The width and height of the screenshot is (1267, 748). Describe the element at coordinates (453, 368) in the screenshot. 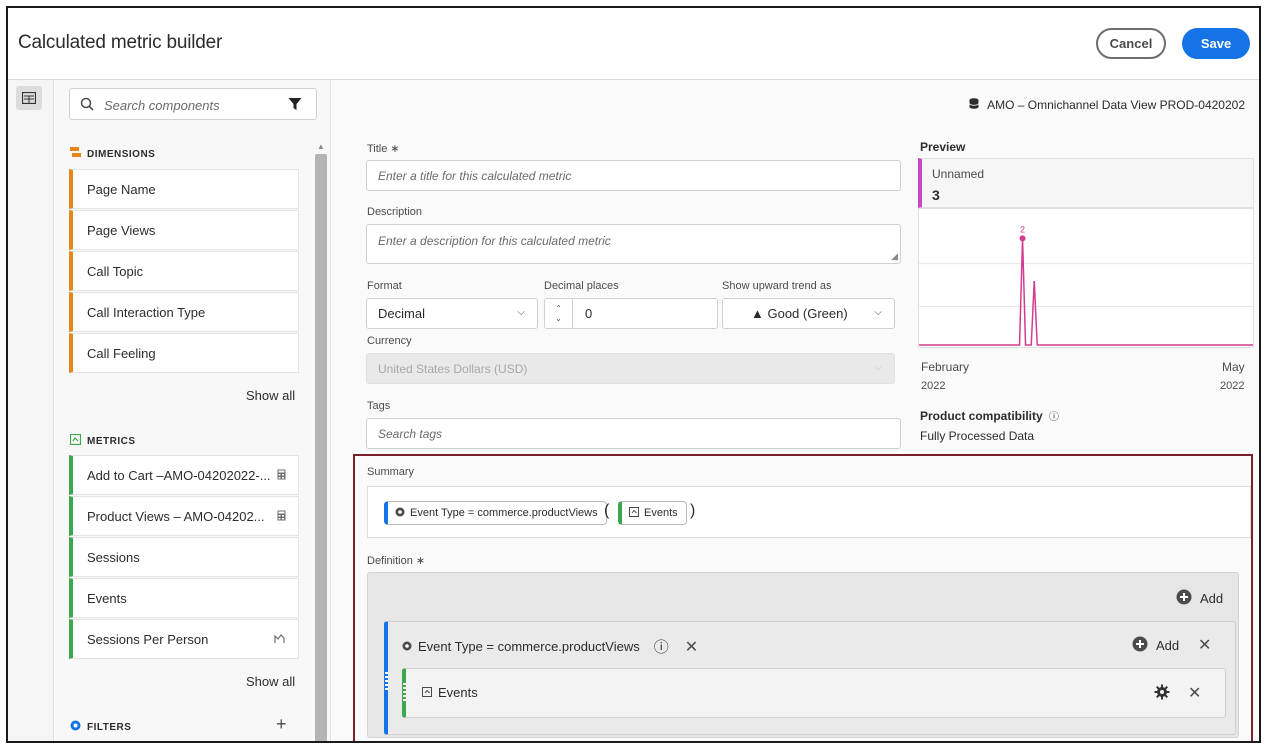

I see `currency-value: United States Dollars (USD)` at that location.